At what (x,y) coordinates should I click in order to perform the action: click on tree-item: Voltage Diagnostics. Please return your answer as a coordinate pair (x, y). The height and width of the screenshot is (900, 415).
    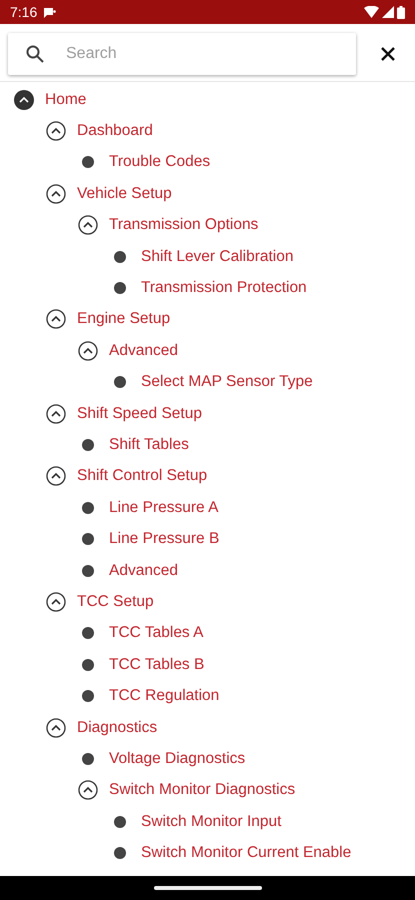
    Looking at the image, I should click on (177, 759).